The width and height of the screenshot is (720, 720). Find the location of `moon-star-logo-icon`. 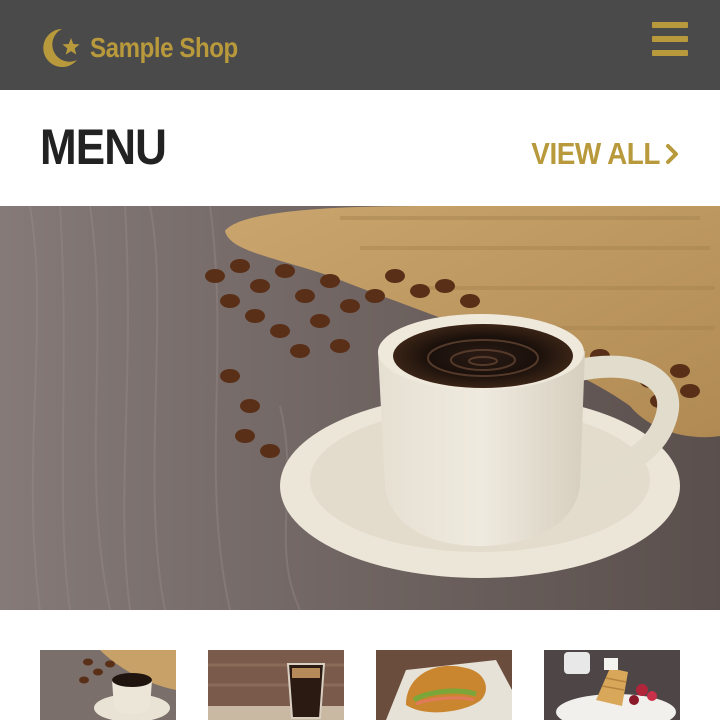

moon-star-logo-icon is located at coordinates (61, 48).